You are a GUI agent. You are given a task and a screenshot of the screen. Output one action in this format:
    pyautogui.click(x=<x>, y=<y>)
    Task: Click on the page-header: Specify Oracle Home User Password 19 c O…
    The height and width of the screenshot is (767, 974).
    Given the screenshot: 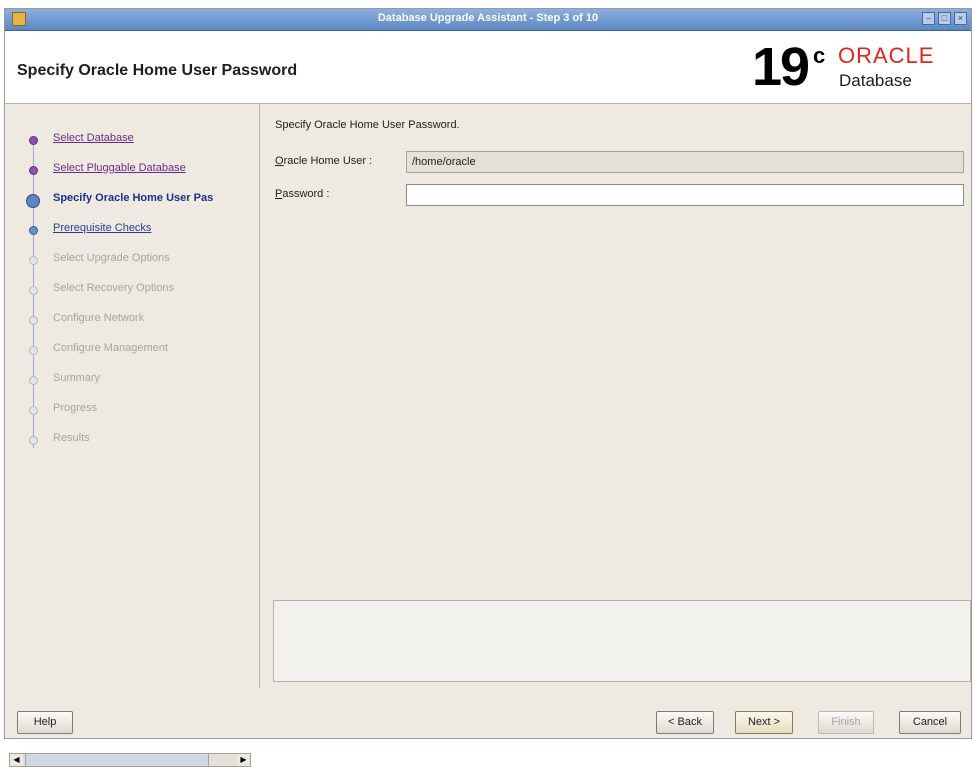 What is the action you would take?
    pyautogui.click(x=488, y=67)
    